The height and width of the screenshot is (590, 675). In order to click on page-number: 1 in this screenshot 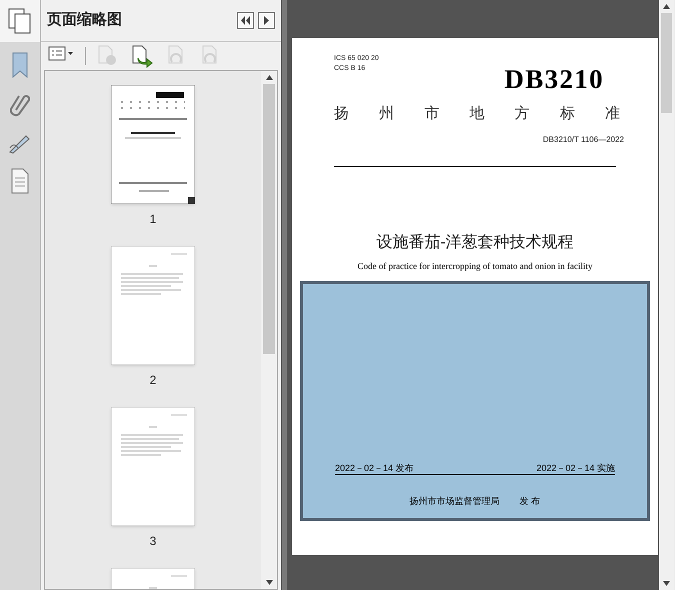, I will do `click(153, 219)`.